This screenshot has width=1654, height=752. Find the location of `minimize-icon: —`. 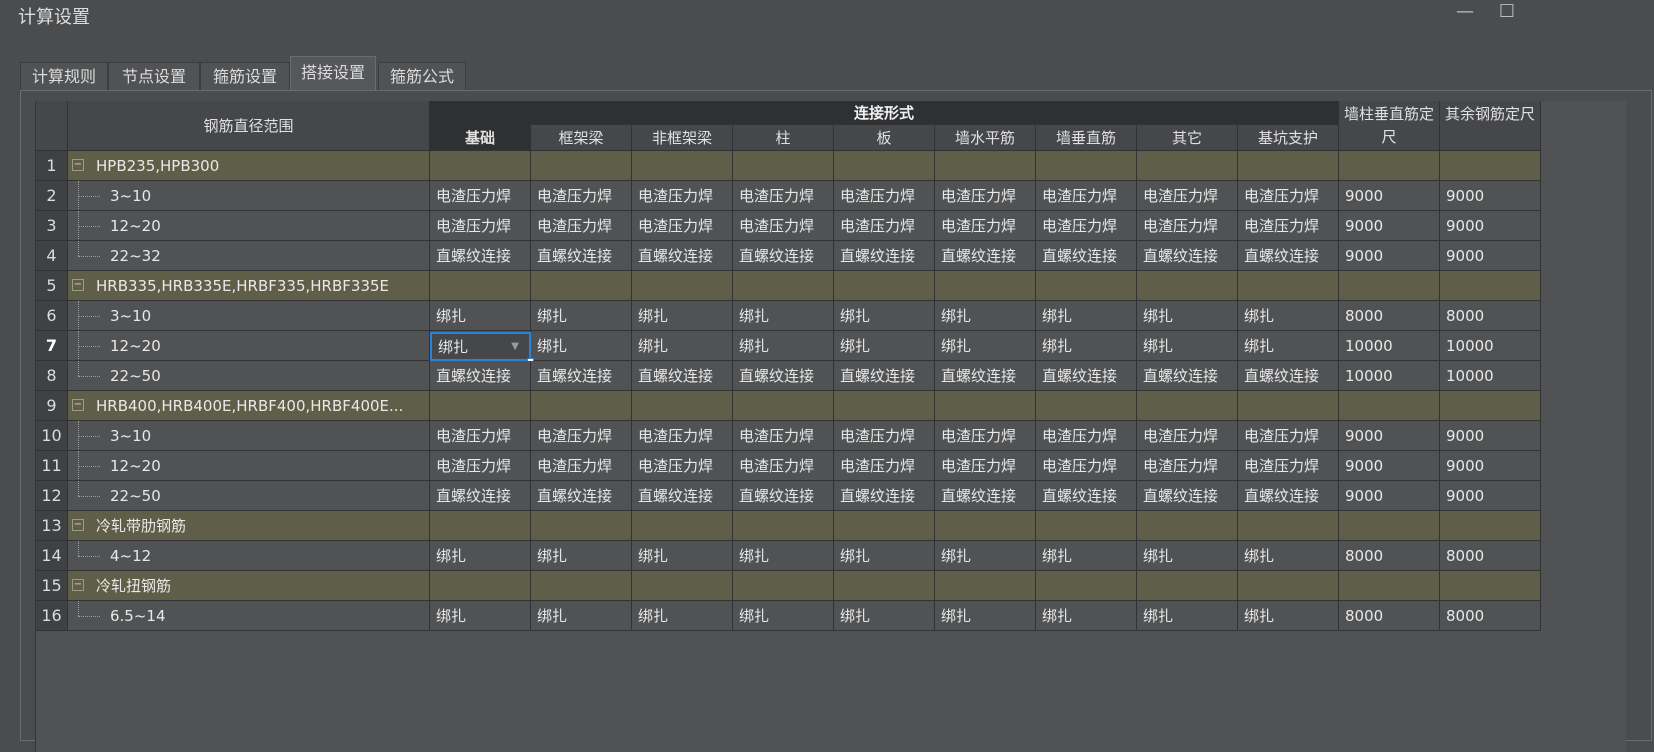

minimize-icon: — is located at coordinates (1465, 13).